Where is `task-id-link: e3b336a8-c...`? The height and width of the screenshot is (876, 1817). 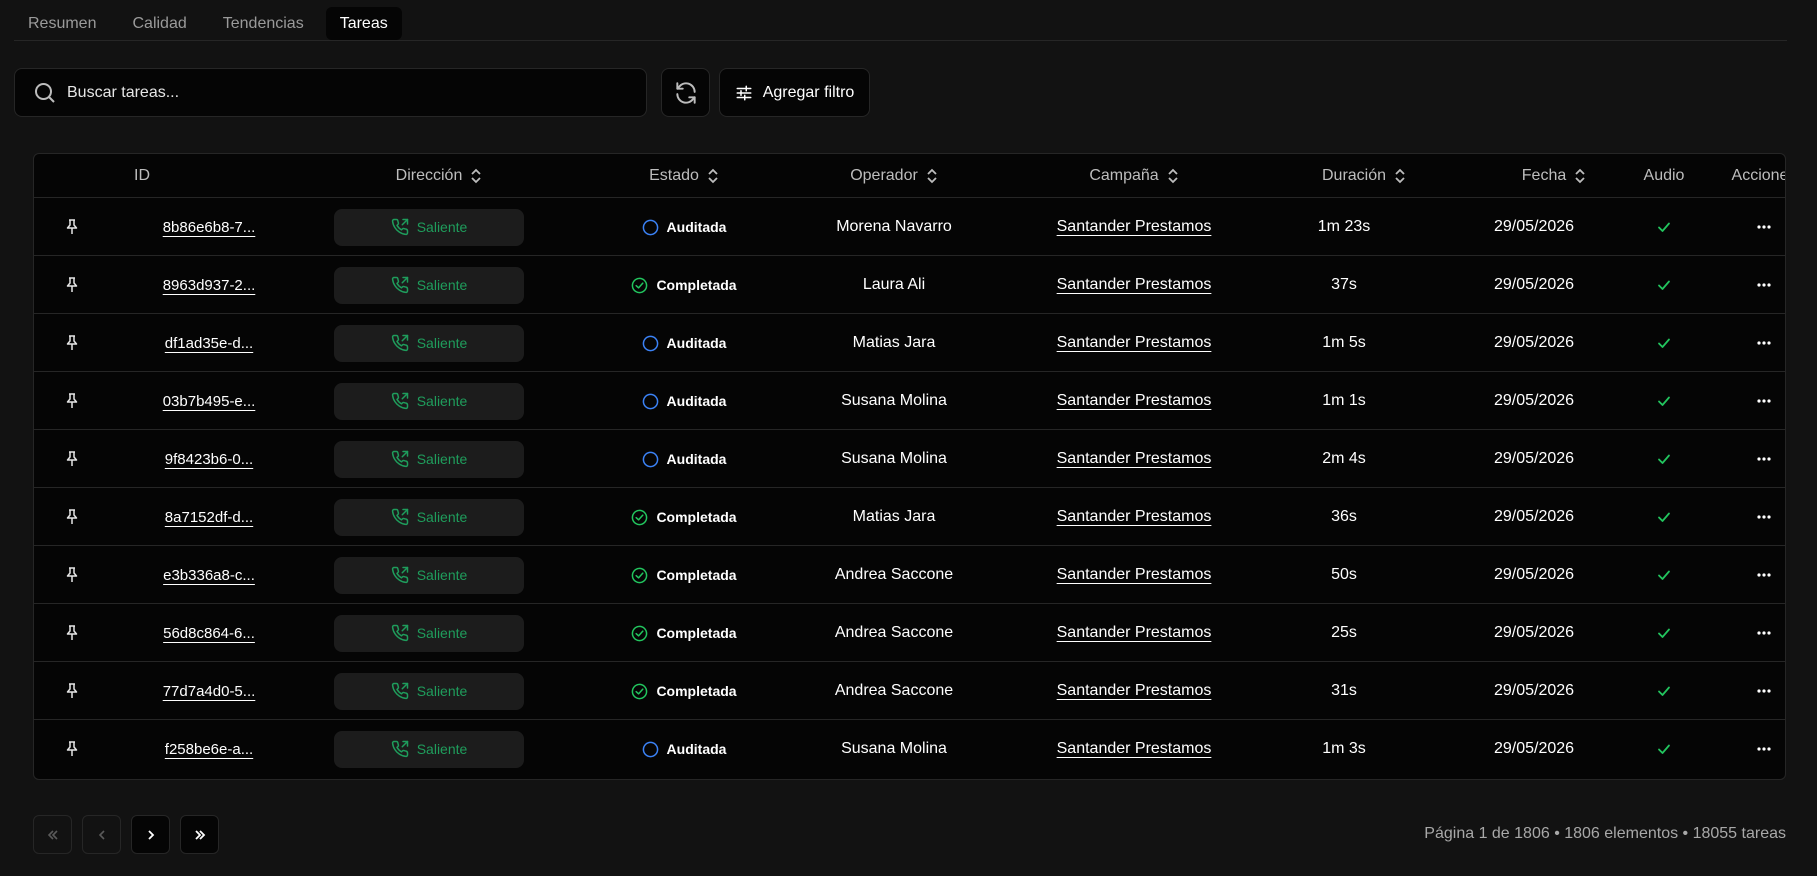 task-id-link: e3b336a8-c... is located at coordinates (209, 575).